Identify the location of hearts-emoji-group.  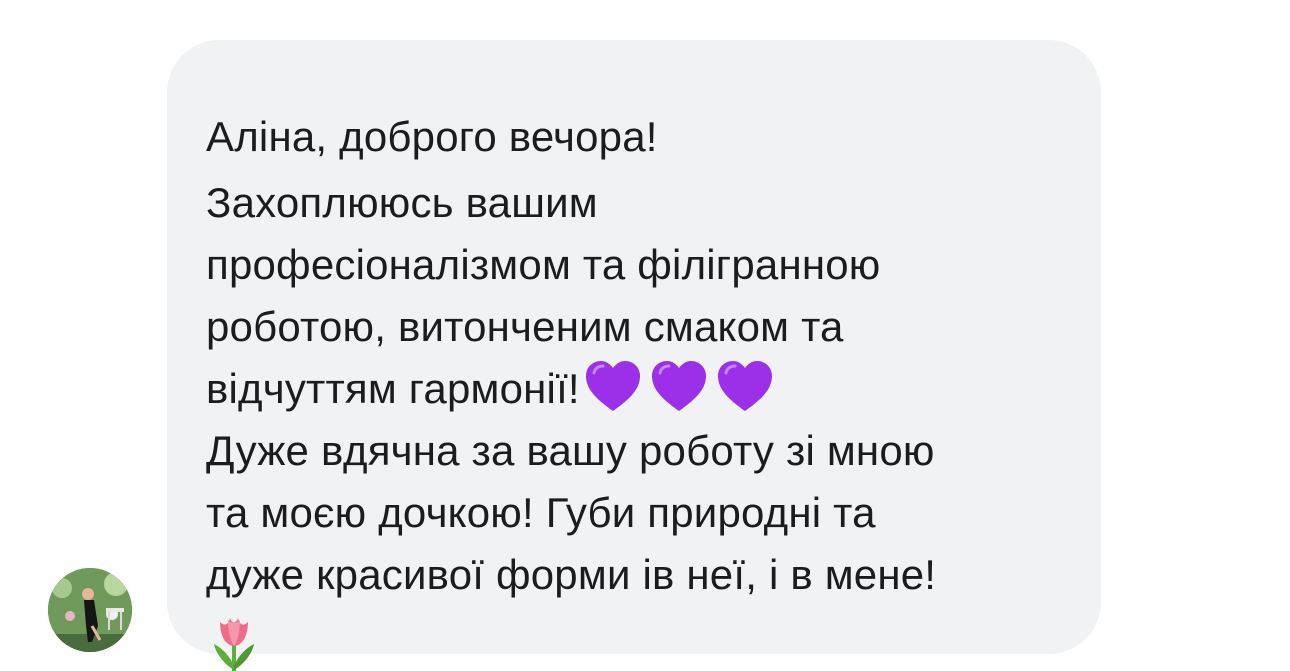
(679, 386).